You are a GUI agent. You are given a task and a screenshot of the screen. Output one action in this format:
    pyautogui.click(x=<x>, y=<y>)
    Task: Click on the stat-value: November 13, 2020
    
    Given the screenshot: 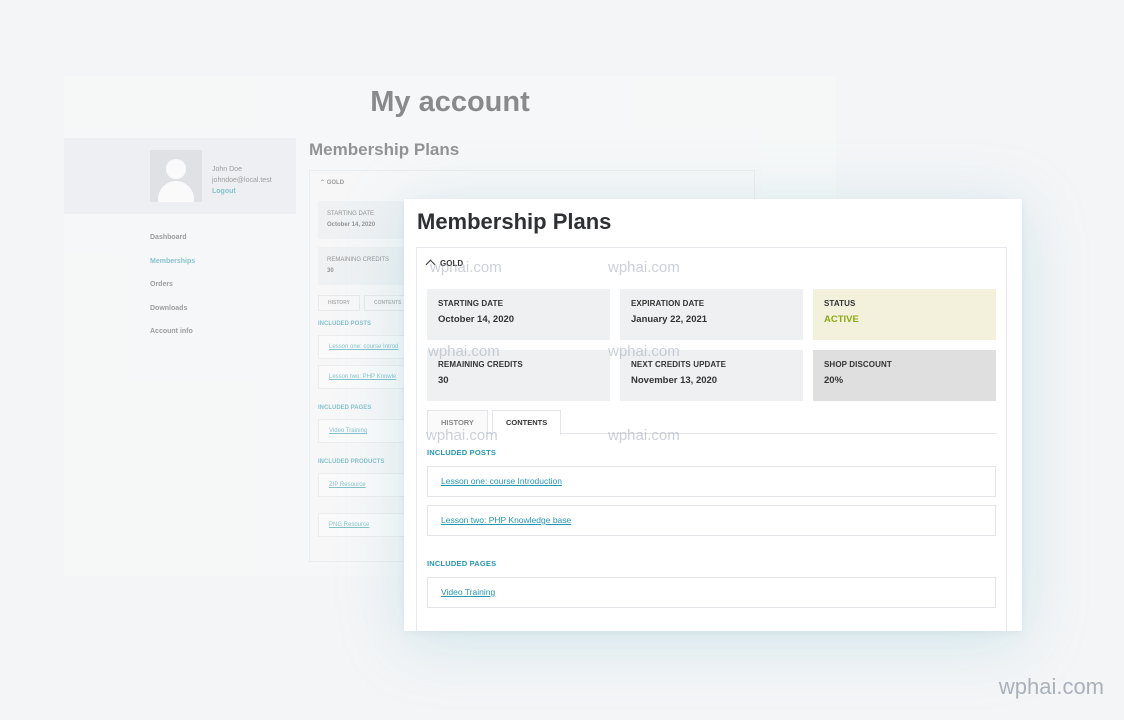 What is the action you would take?
    pyautogui.click(x=674, y=380)
    